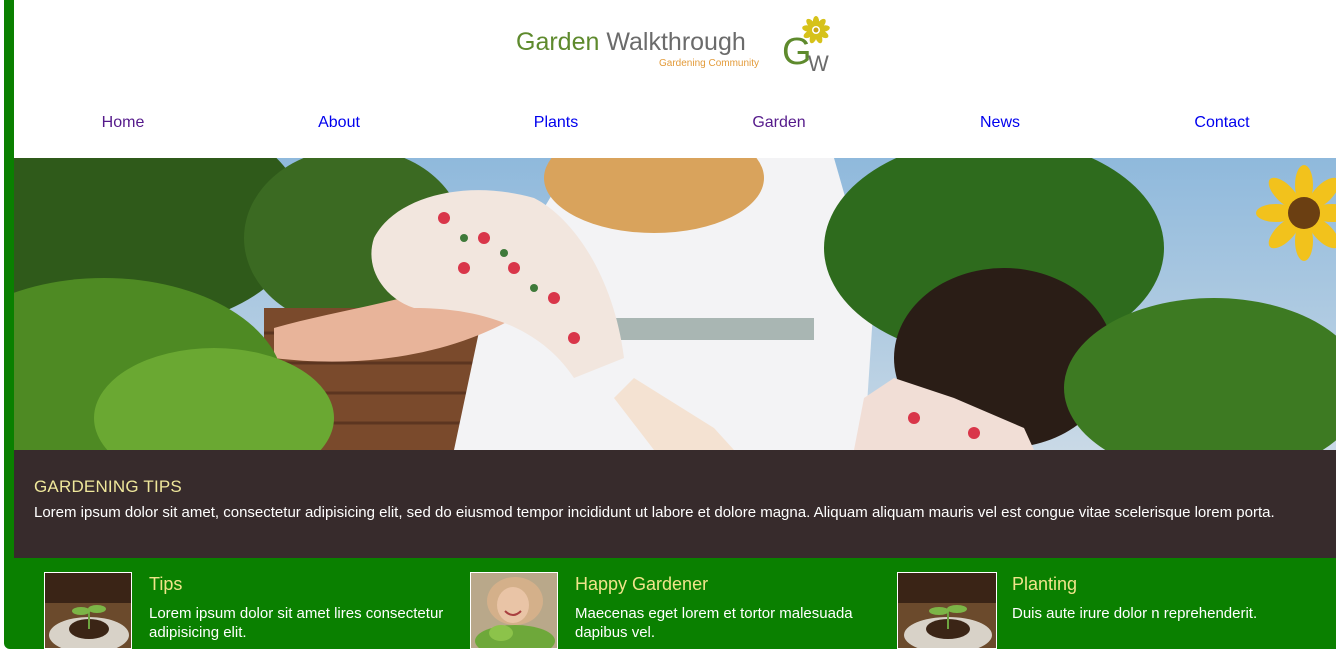 The image size is (1336, 649). Describe the element at coordinates (818, 62) in the screenshot. I see `monogram-w: W` at that location.